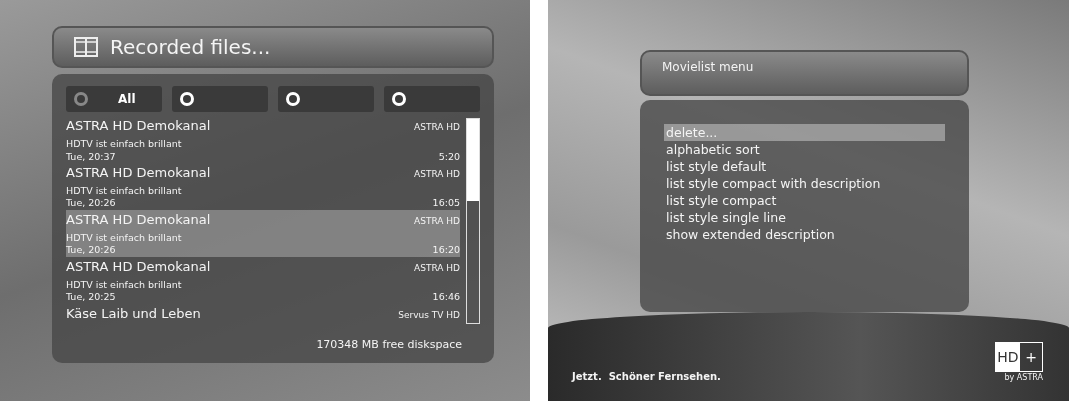  I want to click on filter-button: All, so click(114, 99).